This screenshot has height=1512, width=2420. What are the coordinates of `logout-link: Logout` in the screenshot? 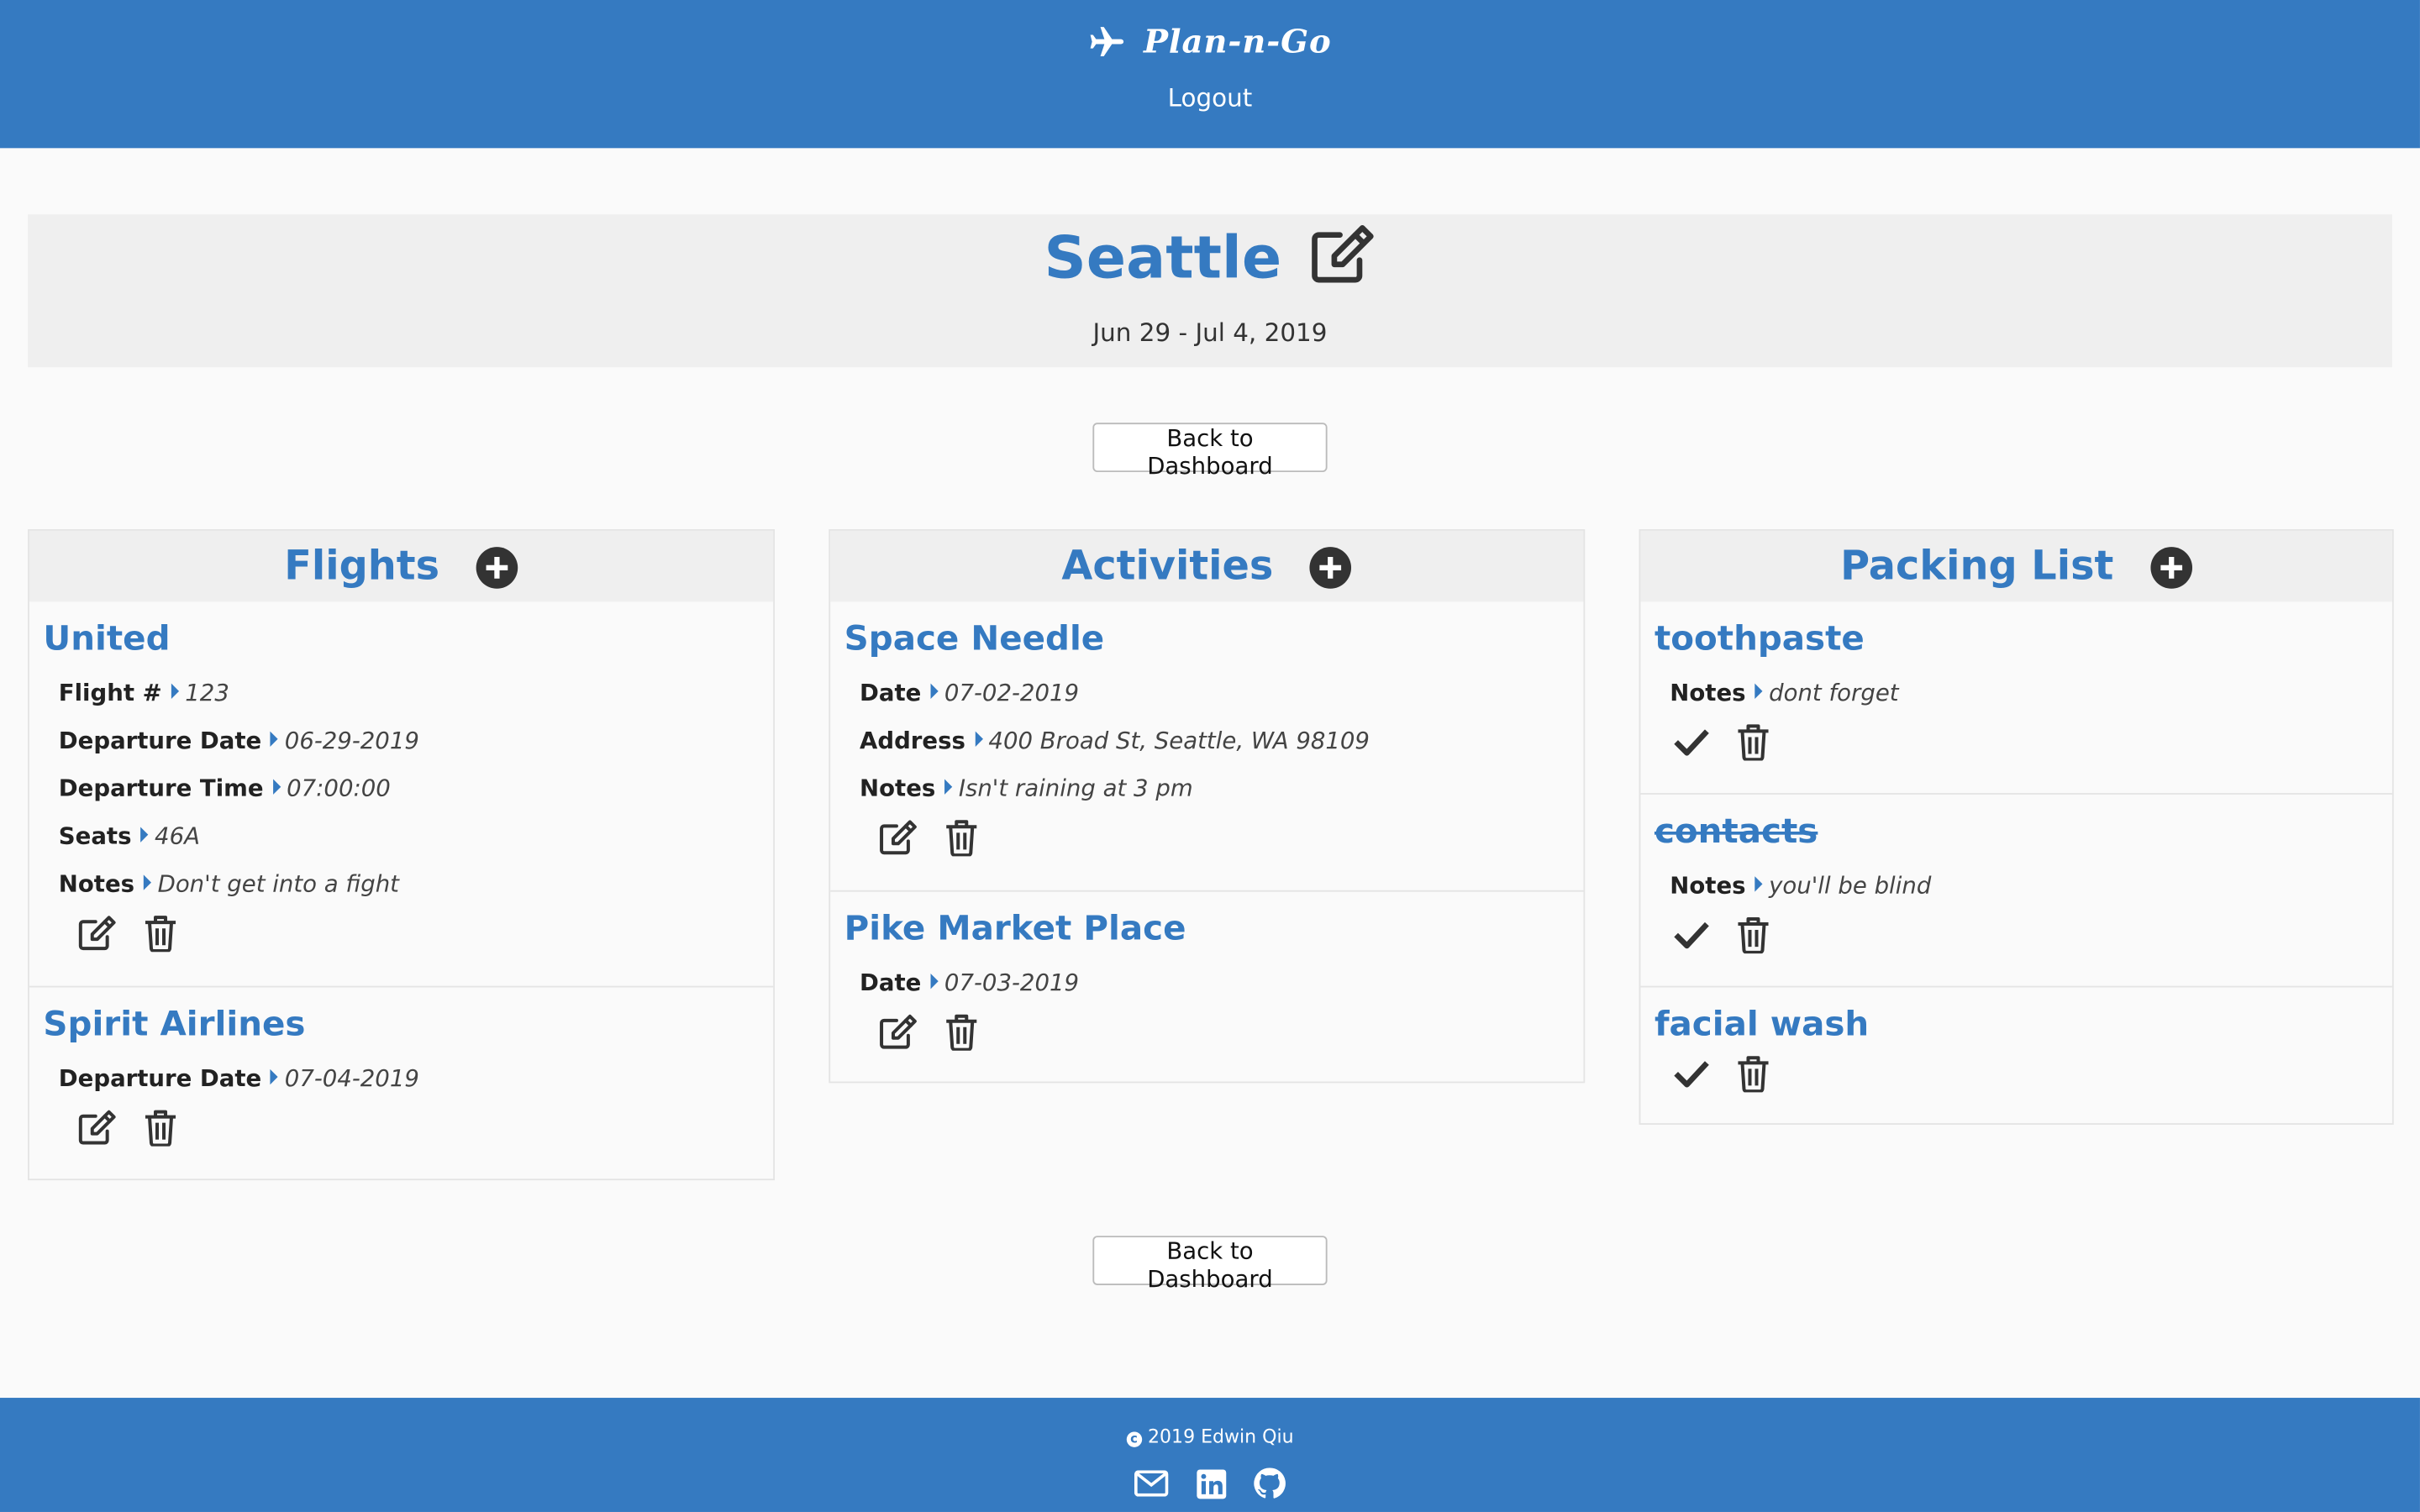 It's located at (1210, 98).